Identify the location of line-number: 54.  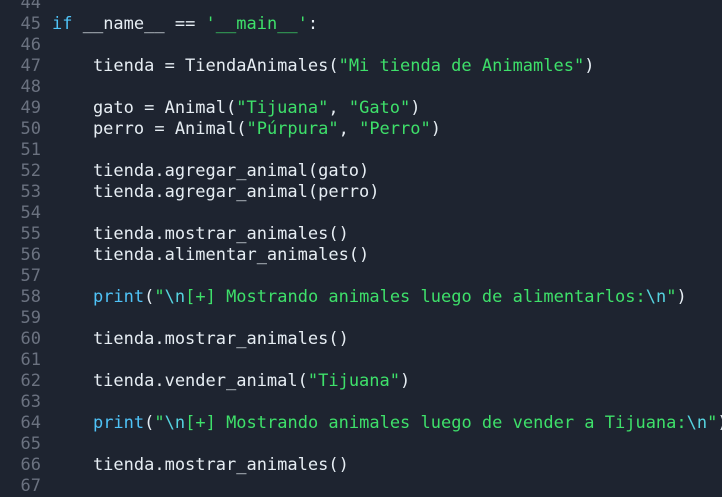
(30, 213).